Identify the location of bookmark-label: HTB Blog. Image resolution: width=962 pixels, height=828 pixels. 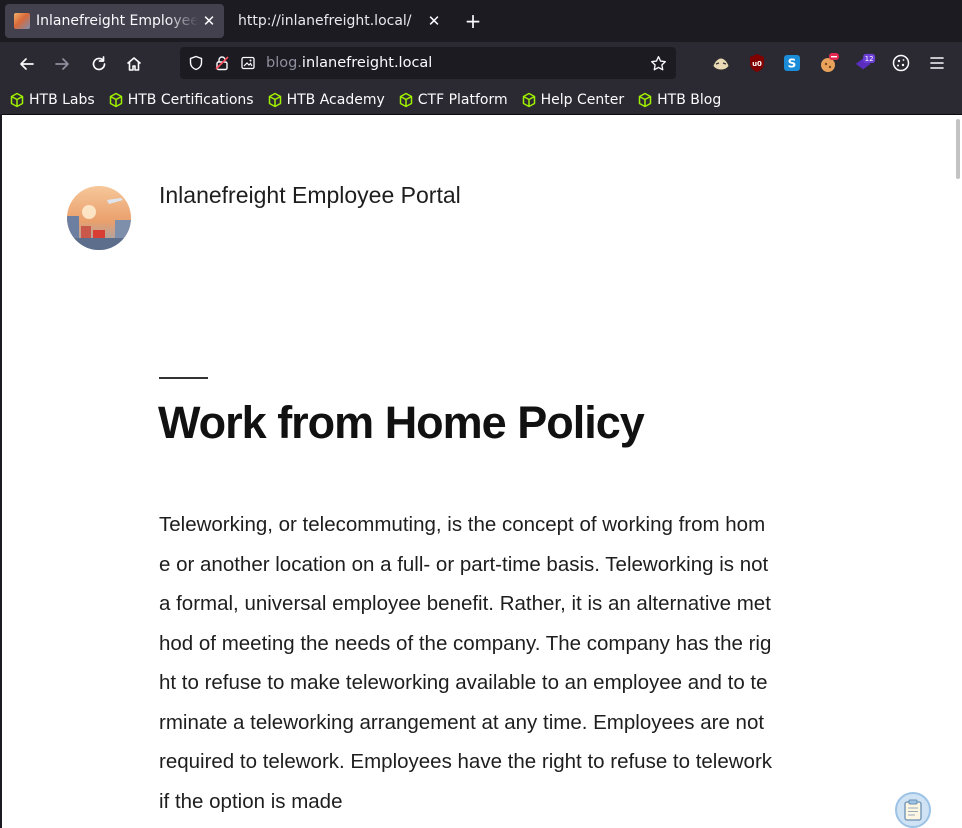
(689, 100).